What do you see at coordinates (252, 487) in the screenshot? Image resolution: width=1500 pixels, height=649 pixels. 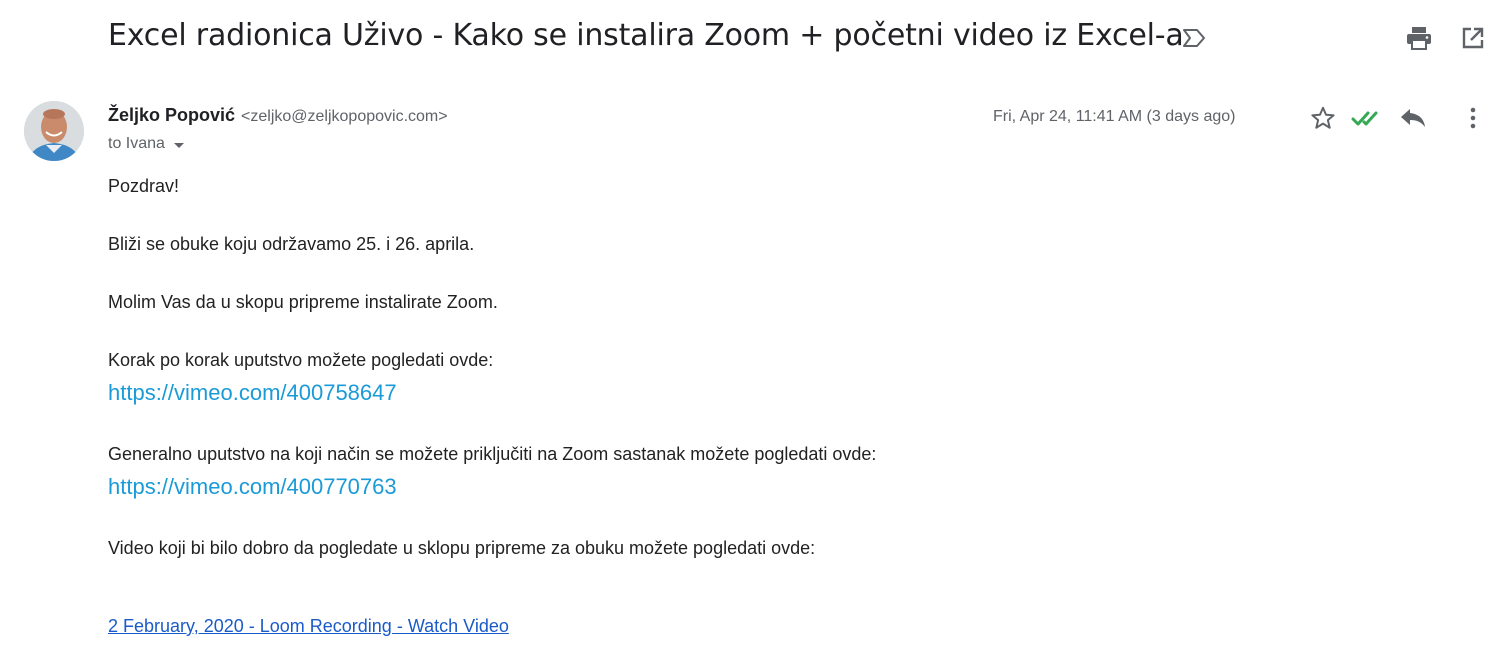 I see `vimeo-link-2: https://vimeo.com/400770763` at bounding box center [252, 487].